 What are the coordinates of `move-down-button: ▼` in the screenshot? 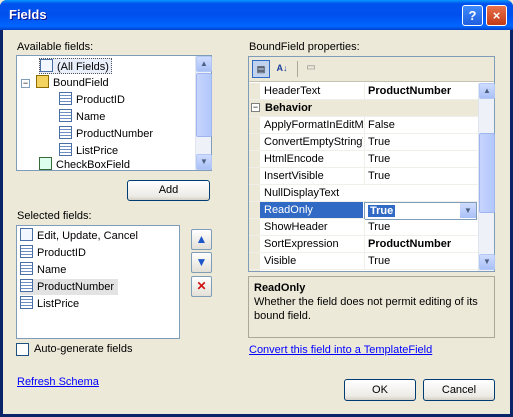 It's located at (201, 262).